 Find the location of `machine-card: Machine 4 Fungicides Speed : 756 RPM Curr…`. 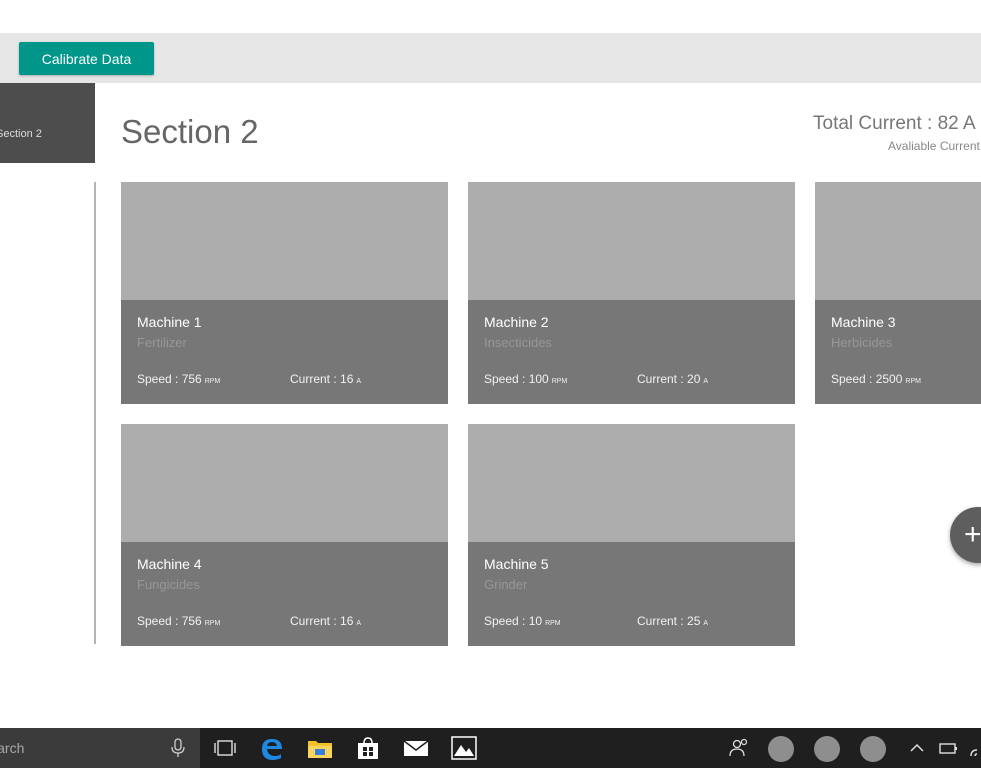

machine-card: Machine 4 Fungicides Speed : 756 RPM Curr… is located at coordinates (284, 535).